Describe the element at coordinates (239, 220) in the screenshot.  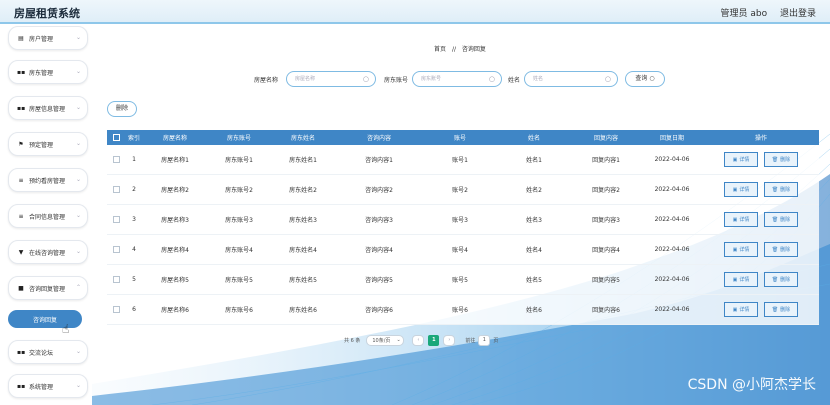
I see `cell-landlord-account: 房东账号3` at that location.